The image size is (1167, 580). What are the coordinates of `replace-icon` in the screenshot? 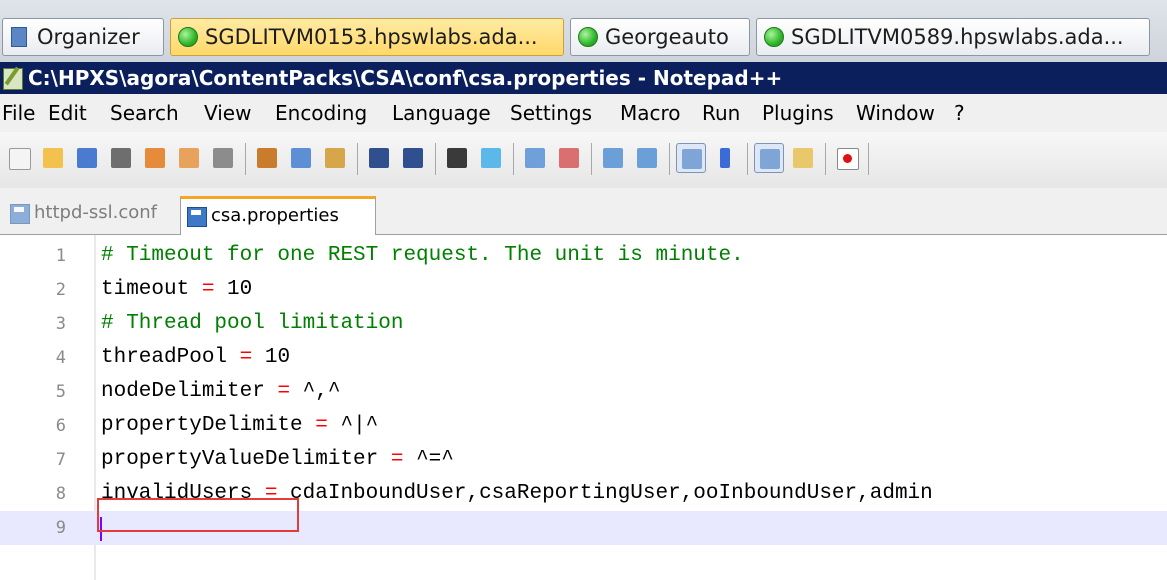 It's located at (491, 158).